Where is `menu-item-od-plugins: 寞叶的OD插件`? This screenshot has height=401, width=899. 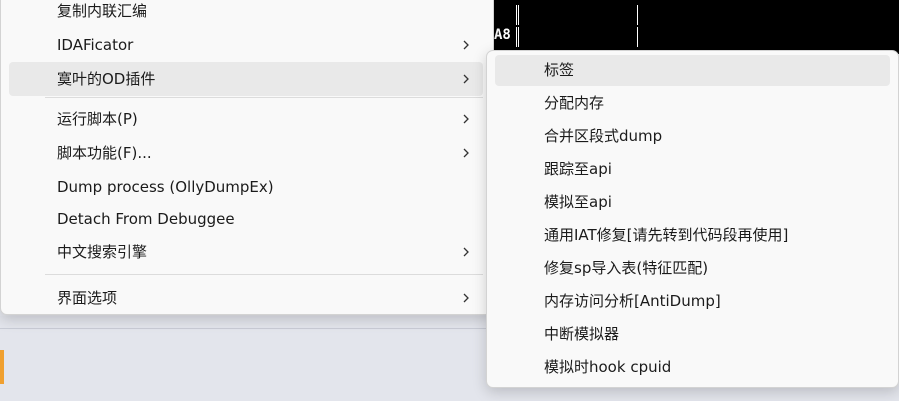
menu-item-od-plugins: 寞叶的OD插件 is located at coordinates (246, 79).